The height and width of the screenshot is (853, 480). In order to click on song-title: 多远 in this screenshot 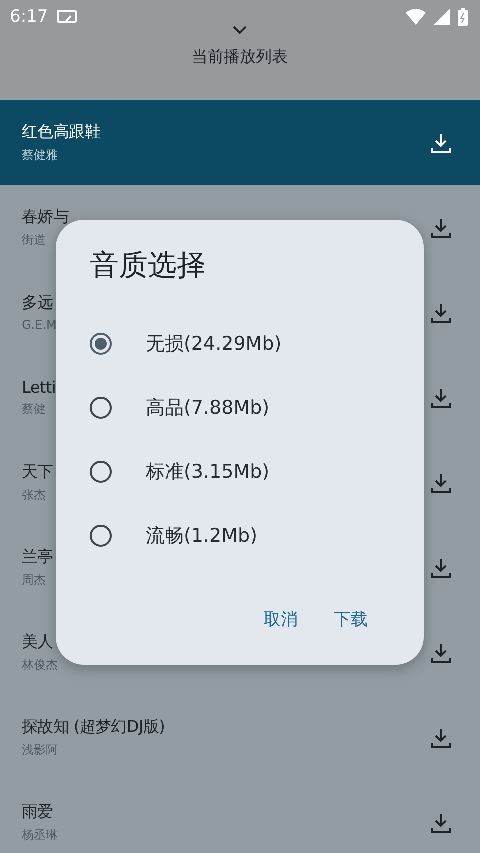, I will do `click(38, 303)`.